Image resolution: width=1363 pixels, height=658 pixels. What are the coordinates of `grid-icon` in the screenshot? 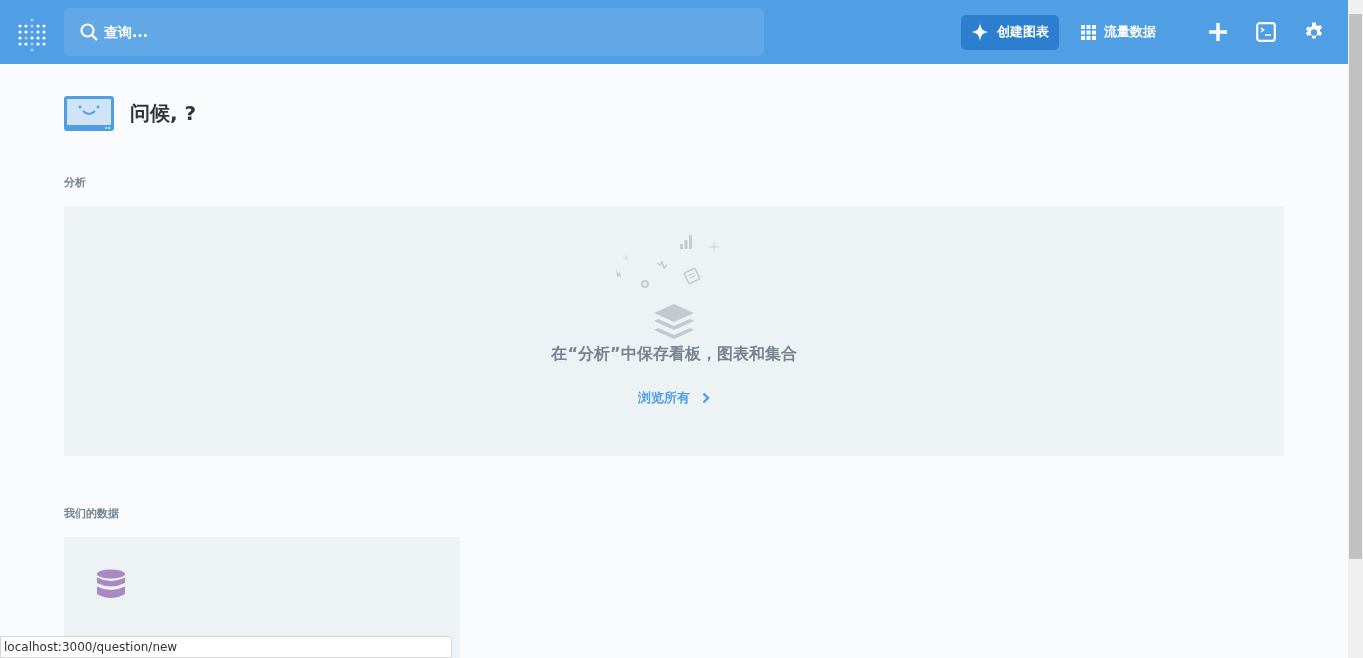 It's located at (1088, 32).